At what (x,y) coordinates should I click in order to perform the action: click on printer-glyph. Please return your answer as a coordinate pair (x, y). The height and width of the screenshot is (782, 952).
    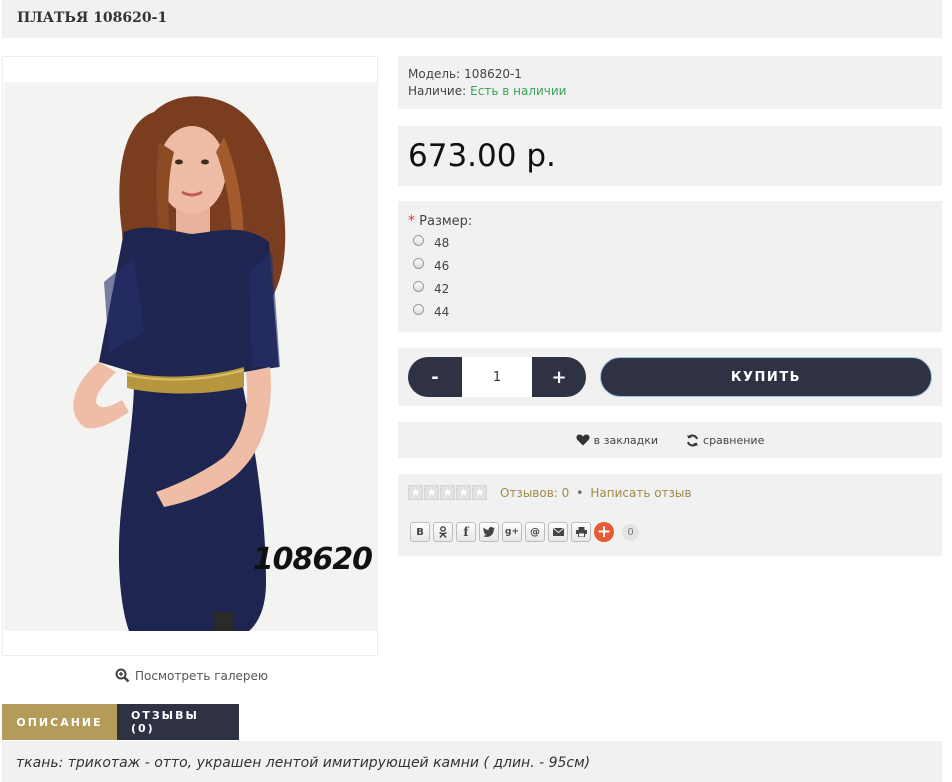
    Looking at the image, I should click on (581, 532).